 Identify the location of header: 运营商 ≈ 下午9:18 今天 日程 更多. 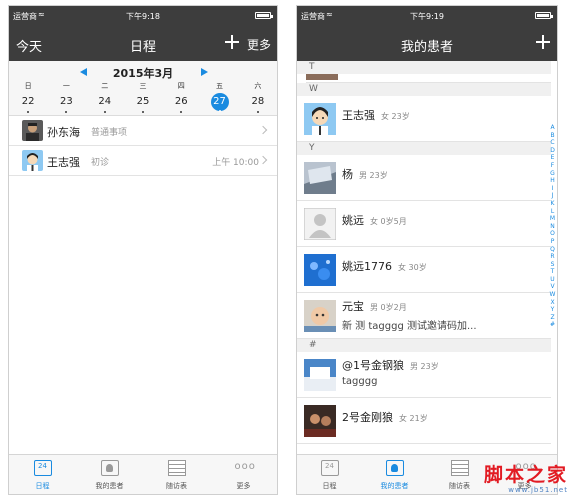
(143, 33).